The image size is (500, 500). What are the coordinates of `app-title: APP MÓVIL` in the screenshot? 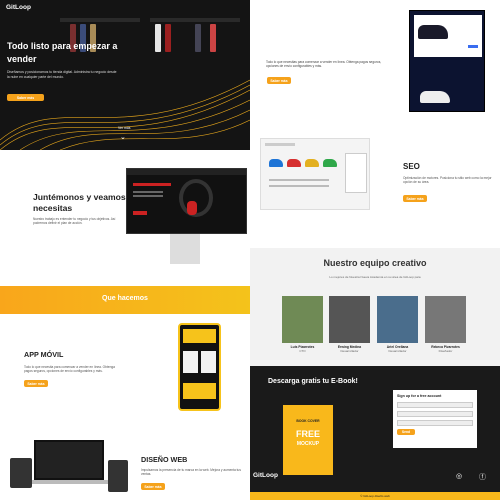 It's located at (44, 354).